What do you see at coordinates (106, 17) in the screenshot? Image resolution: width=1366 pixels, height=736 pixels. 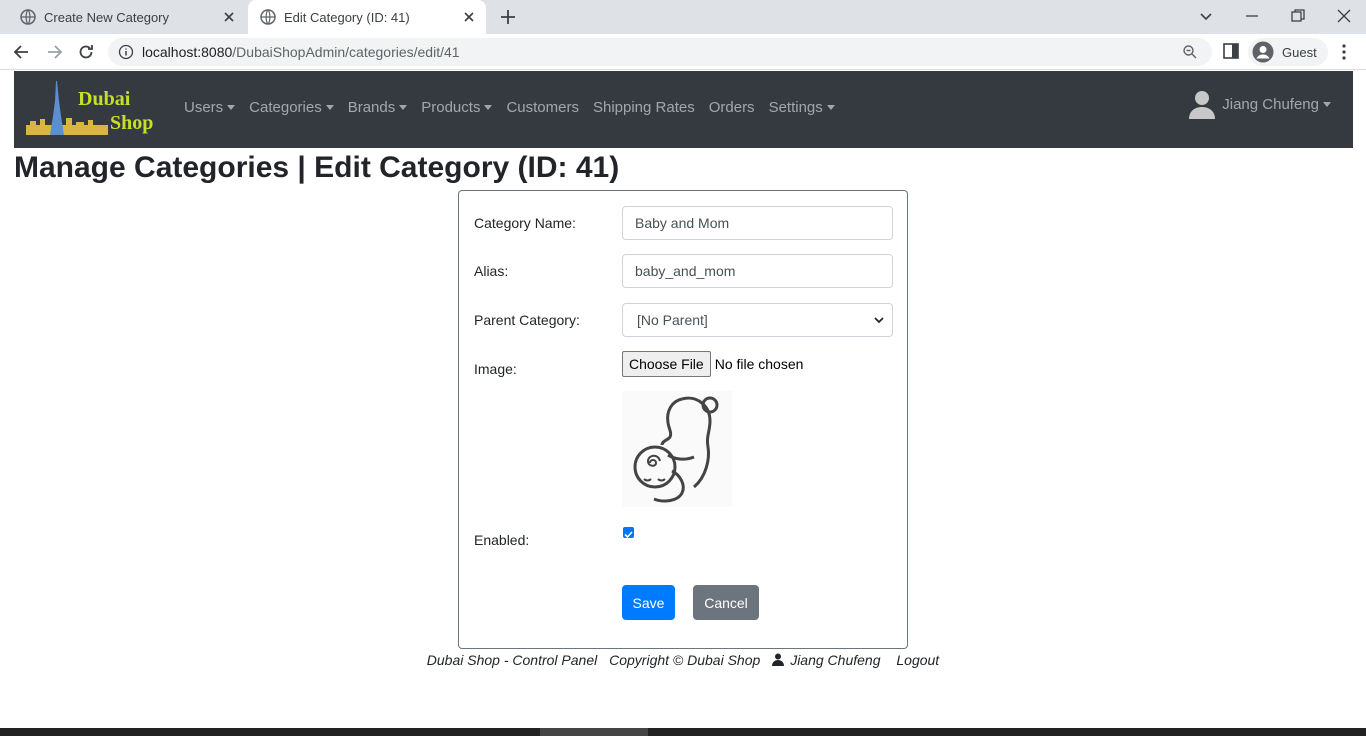 I see `tab-title: Create New Category` at bounding box center [106, 17].